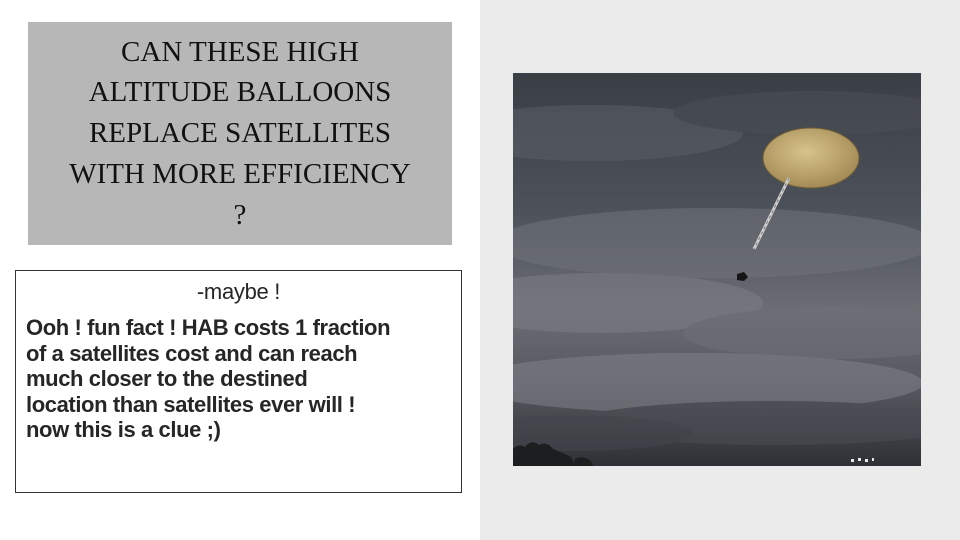 Image resolution: width=960 pixels, height=540 pixels. I want to click on maybe-text: -maybe !, so click(238, 291).